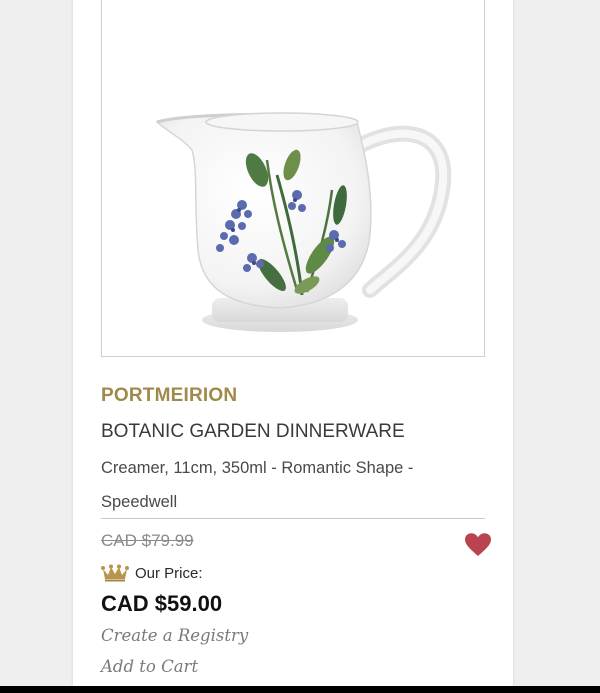 This screenshot has height=693, width=600. I want to click on our-price-label: Our Price:, so click(169, 573).